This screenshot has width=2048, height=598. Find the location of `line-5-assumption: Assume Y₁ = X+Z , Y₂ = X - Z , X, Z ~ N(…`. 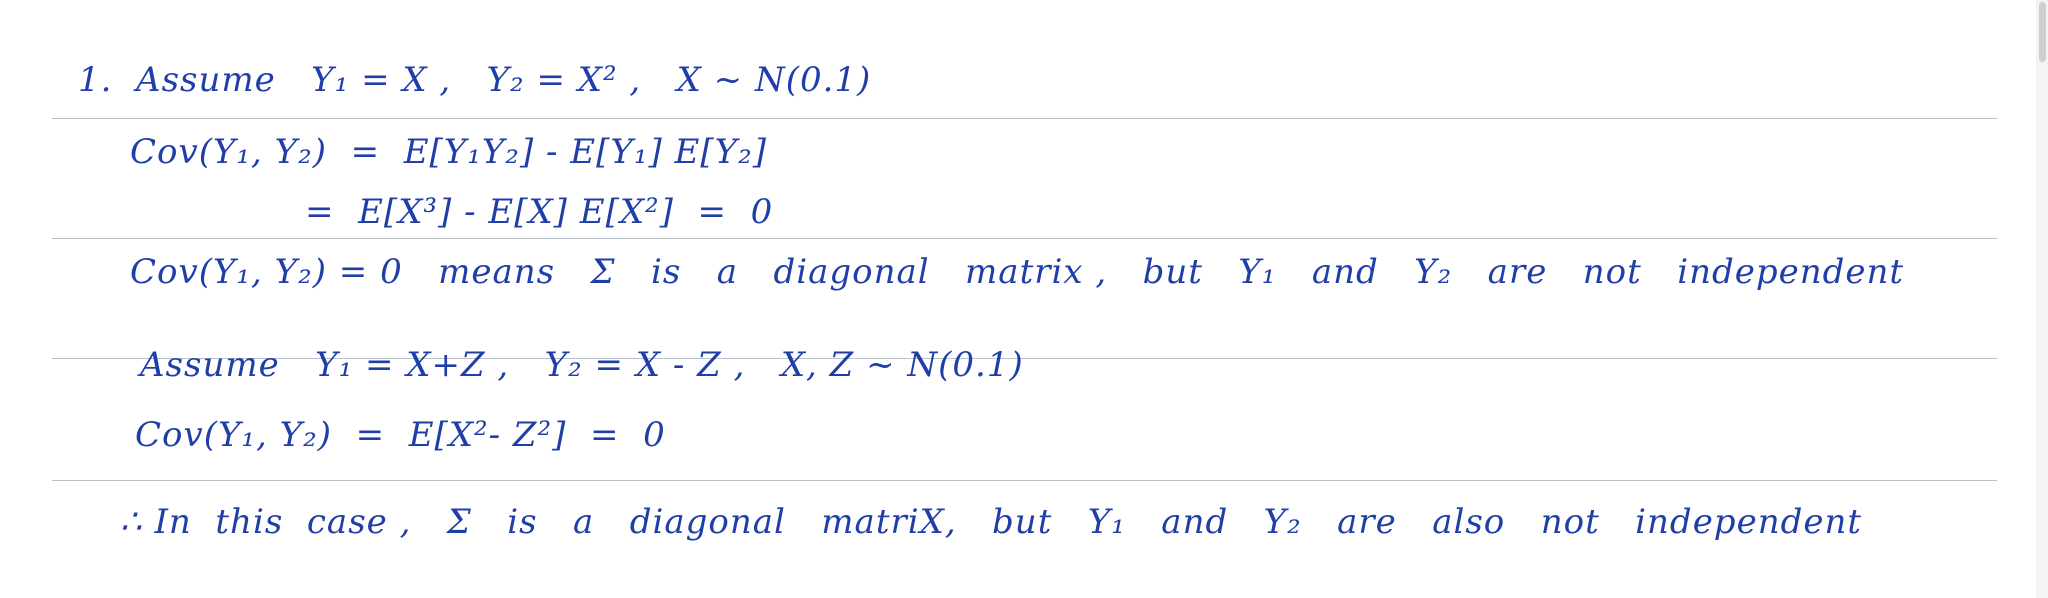

line-5-assumption: Assume Y₁ = X+Z , Y₂ = X - Z , X, Z ~ N(… is located at coordinates (582, 365).